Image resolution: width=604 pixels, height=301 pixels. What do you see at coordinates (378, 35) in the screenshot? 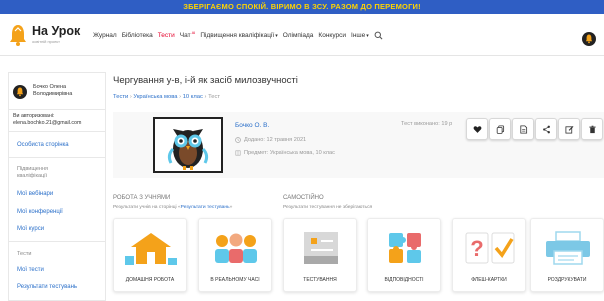
I see `search-icon` at bounding box center [378, 35].